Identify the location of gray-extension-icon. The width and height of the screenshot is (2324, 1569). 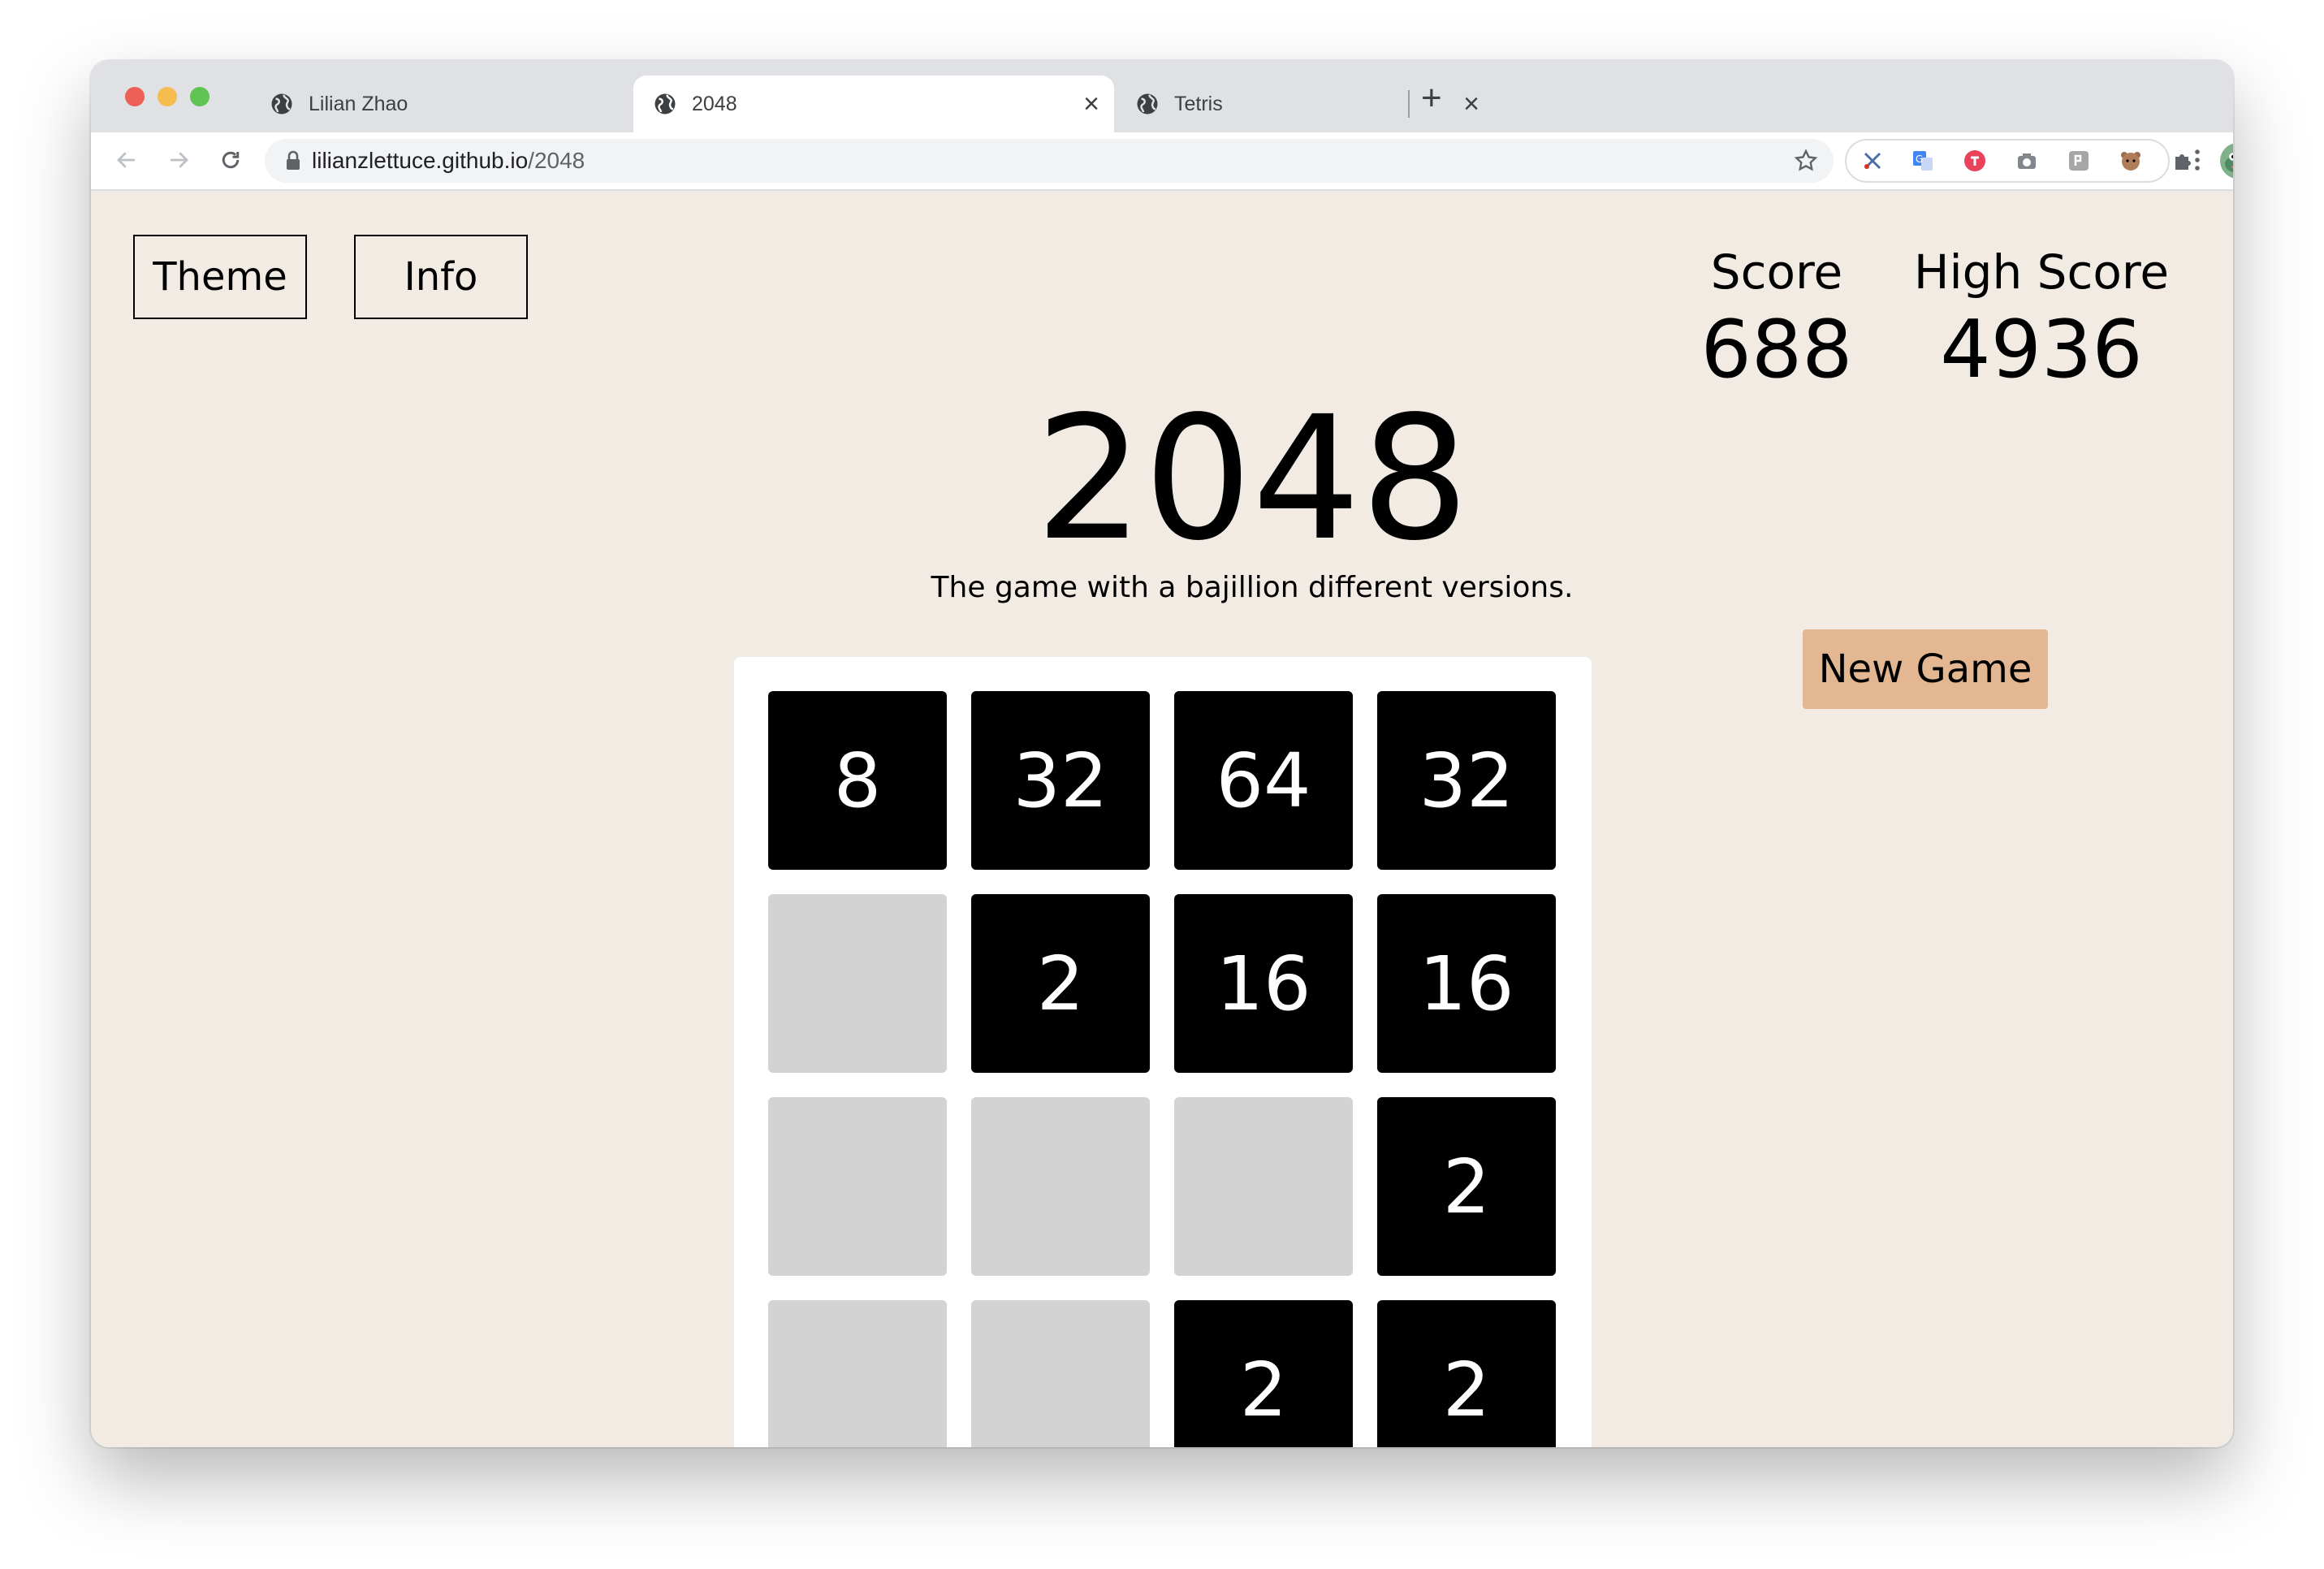
(2078, 160).